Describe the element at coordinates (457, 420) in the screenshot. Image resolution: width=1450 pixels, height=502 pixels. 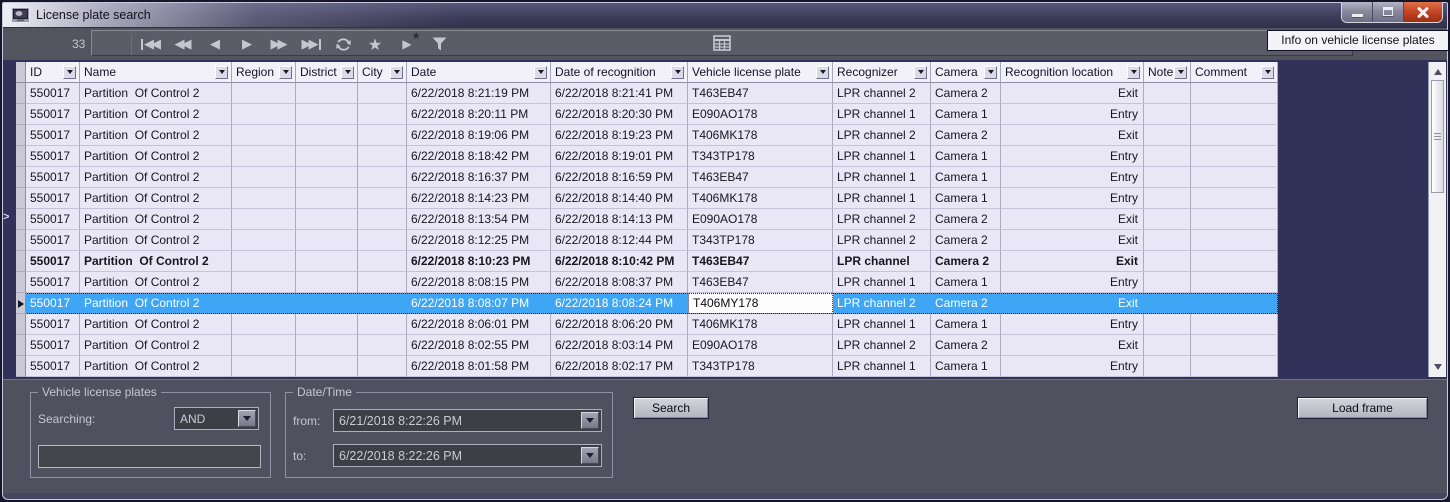
I see `date-from-input` at that location.